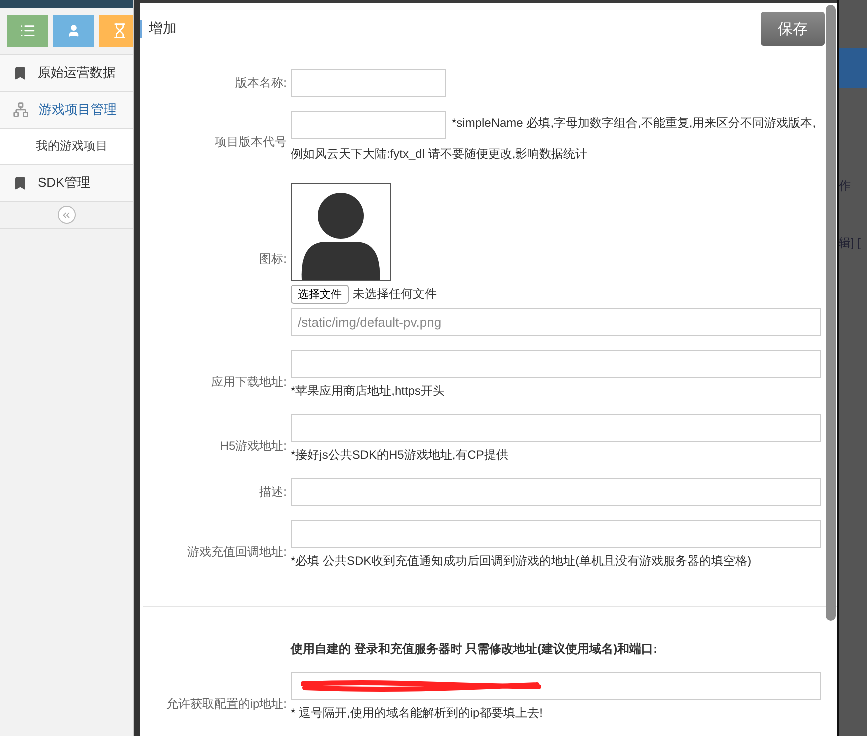 This screenshot has height=736, width=867. What do you see at coordinates (120, 31) in the screenshot?
I see `hourglass-icon` at bounding box center [120, 31].